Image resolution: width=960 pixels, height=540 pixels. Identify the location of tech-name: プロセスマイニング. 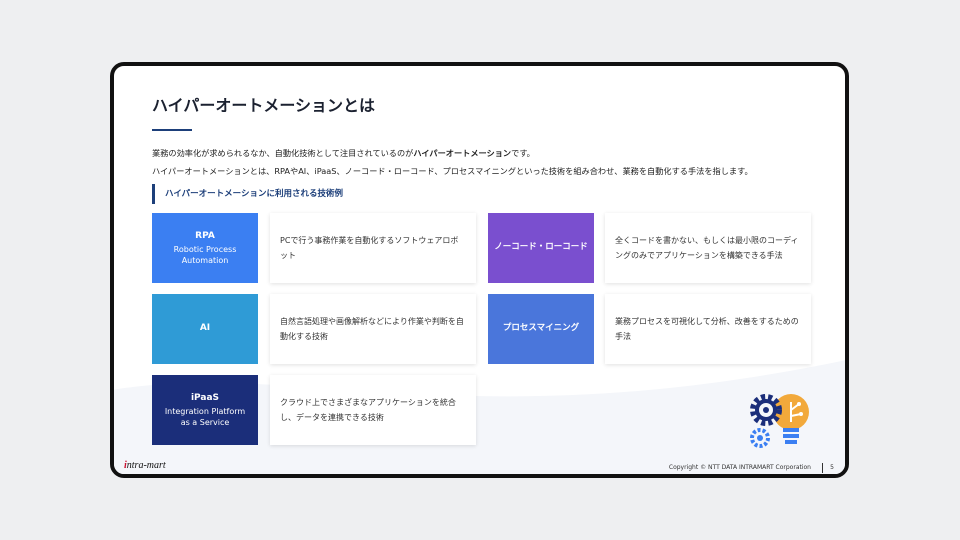
(541, 327).